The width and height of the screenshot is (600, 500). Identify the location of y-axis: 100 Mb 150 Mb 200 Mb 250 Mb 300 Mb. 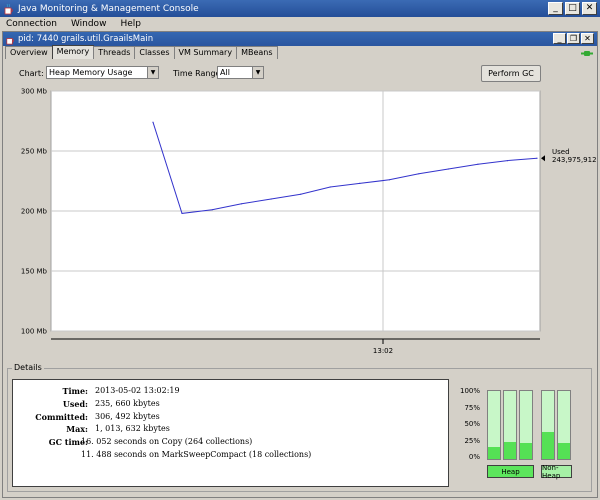
(34, 212).